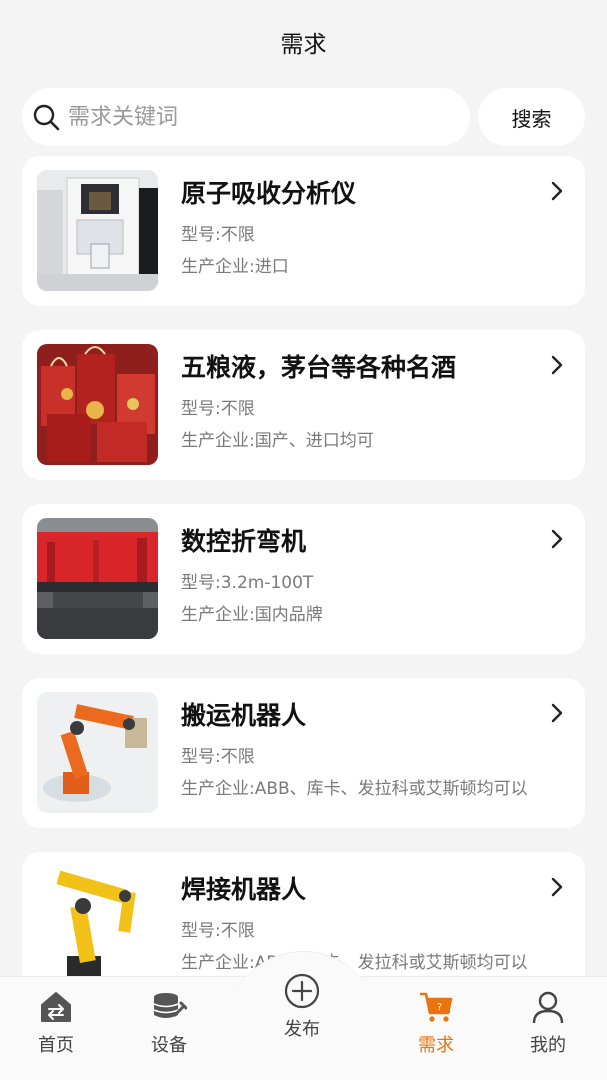 Image resolution: width=607 pixels, height=1080 pixels. Describe the element at coordinates (97, 752) in the screenshot. I see `orange-robot-arm-photo` at that location.